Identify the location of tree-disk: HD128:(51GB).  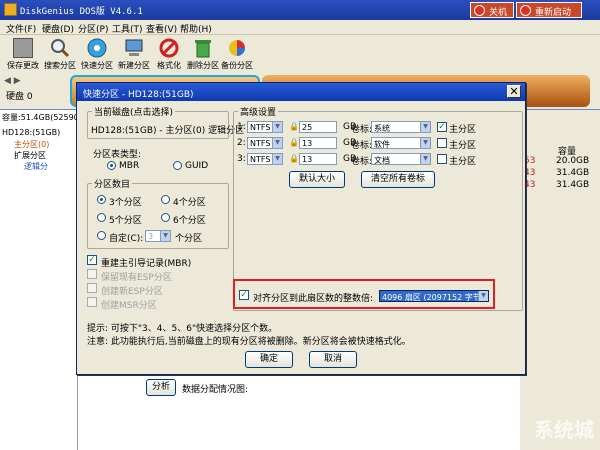
(31, 132).